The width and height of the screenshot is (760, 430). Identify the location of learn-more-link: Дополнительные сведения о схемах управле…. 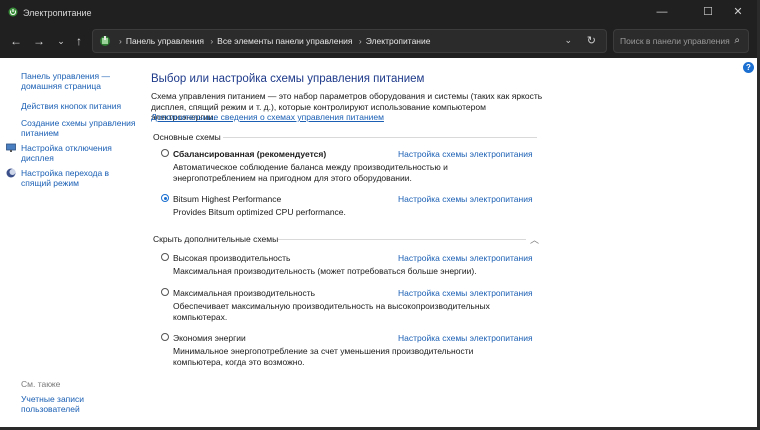
(267, 117).